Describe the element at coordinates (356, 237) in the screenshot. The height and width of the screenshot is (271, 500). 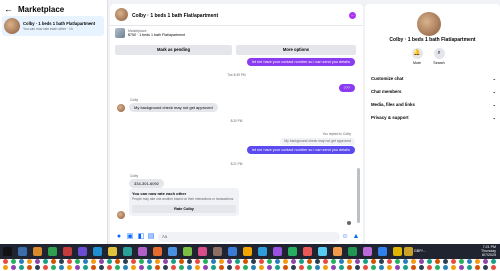
I see `thumbs-up-icon: ▲` at that location.